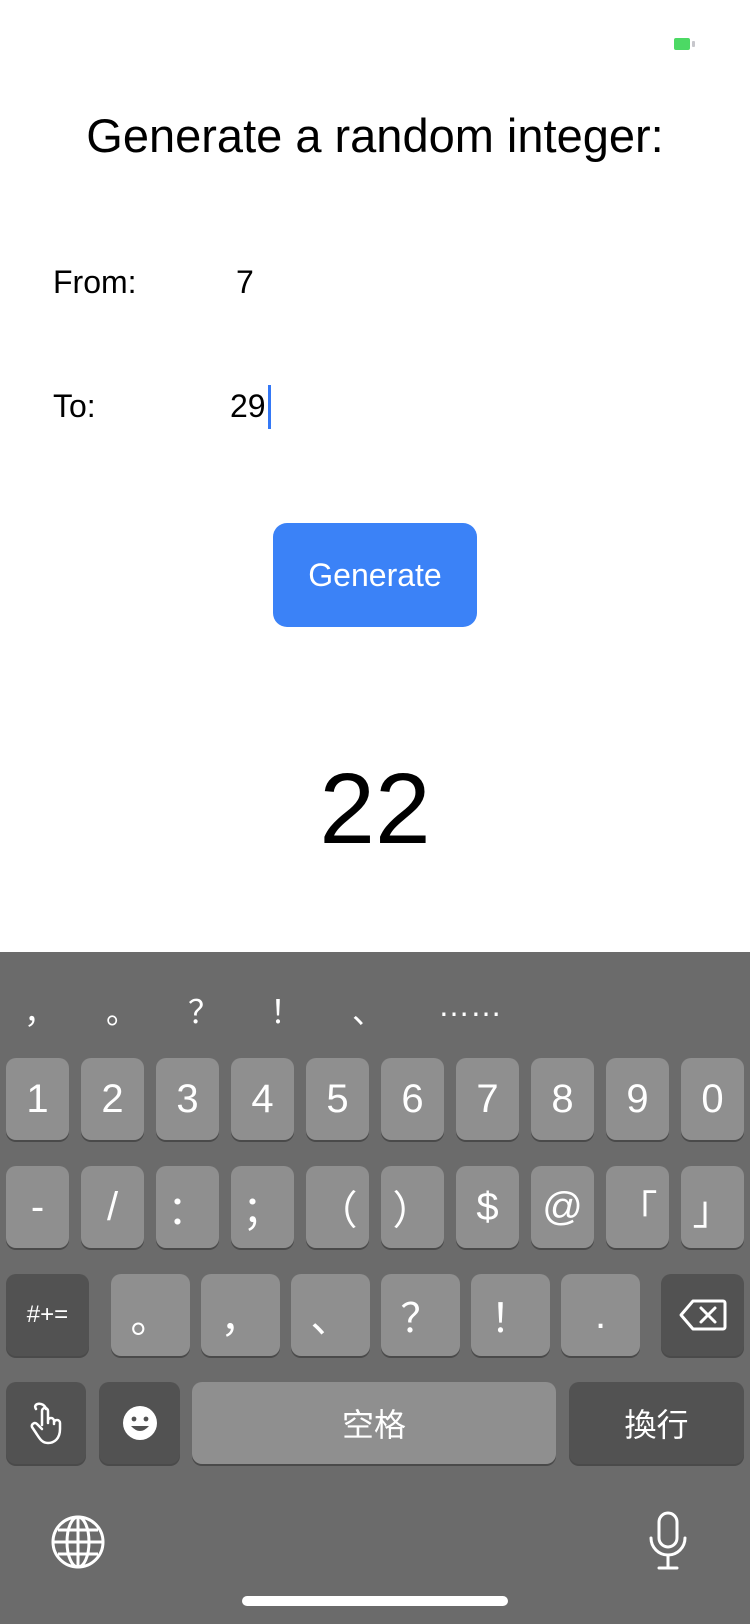  What do you see at coordinates (487, 1207) in the screenshot?
I see `key-dollar: $` at bounding box center [487, 1207].